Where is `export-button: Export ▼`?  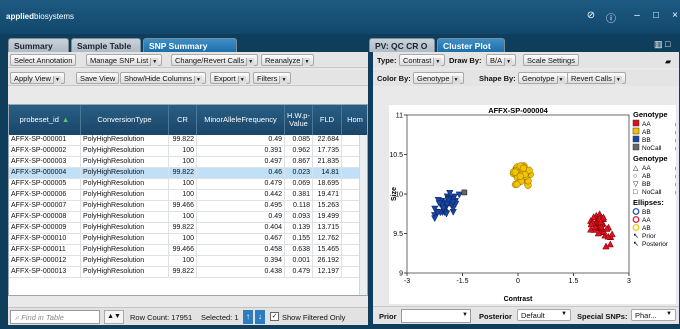
export-button: Export ▼ is located at coordinates (230, 78).